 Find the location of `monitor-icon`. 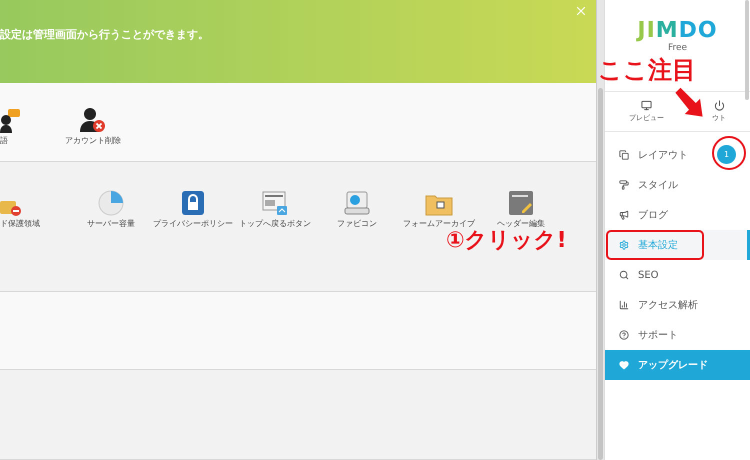

monitor-icon is located at coordinates (646, 105).